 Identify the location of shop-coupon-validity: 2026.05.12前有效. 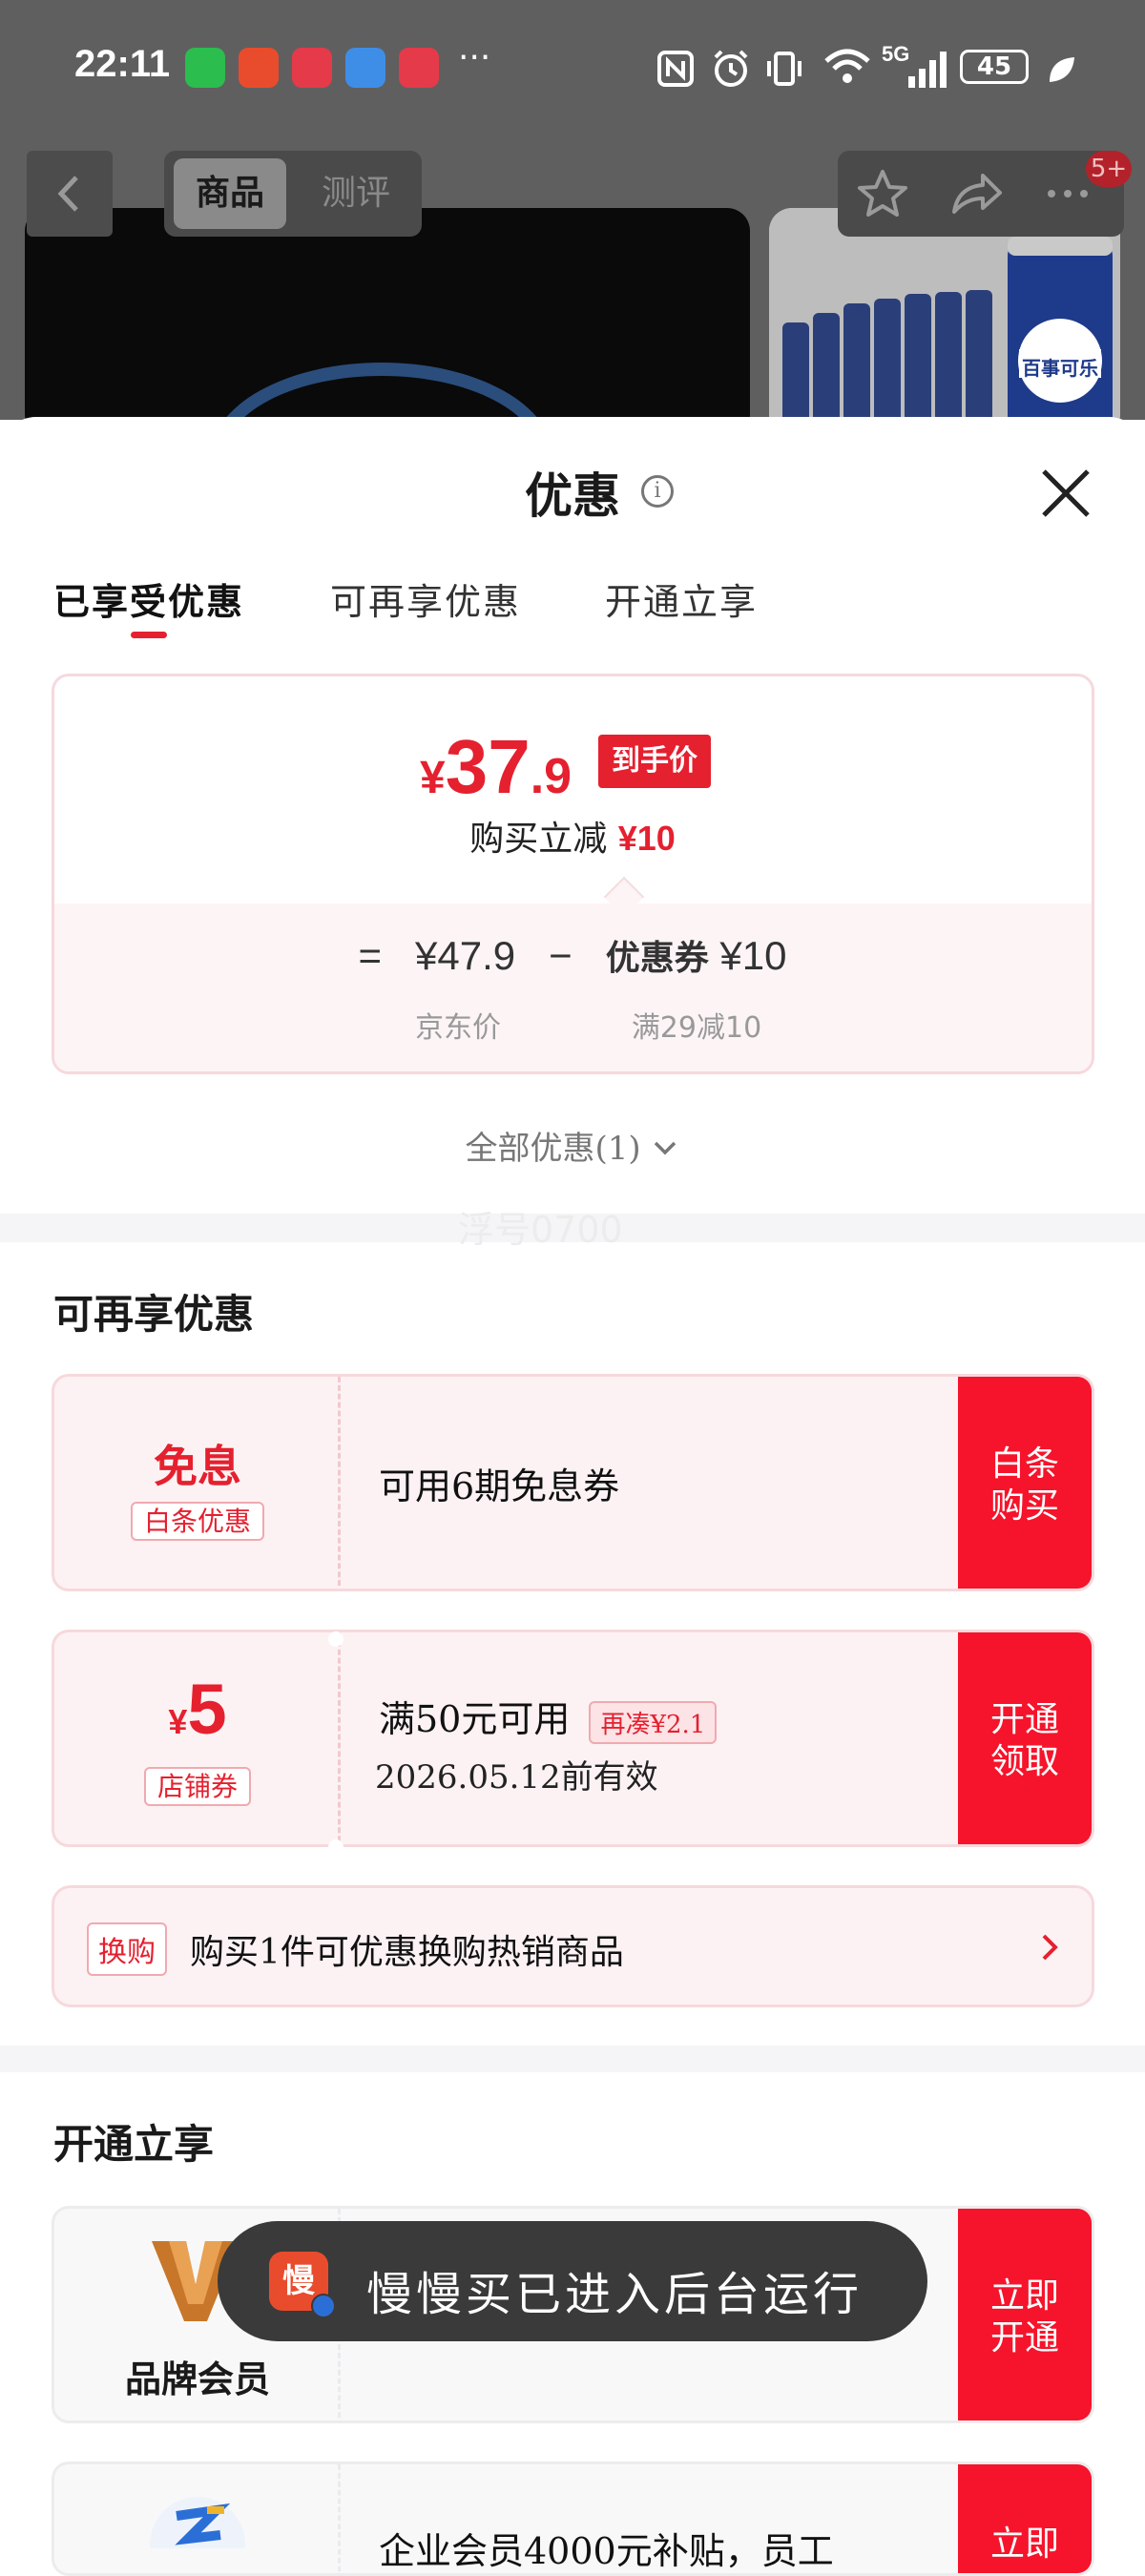
(516, 1777).